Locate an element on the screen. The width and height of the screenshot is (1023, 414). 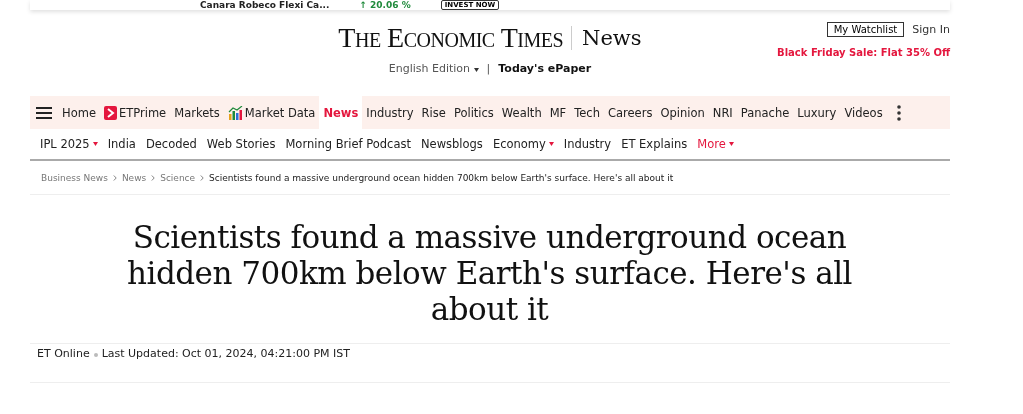
nav-tab: Markets is located at coordinates (197, 112).